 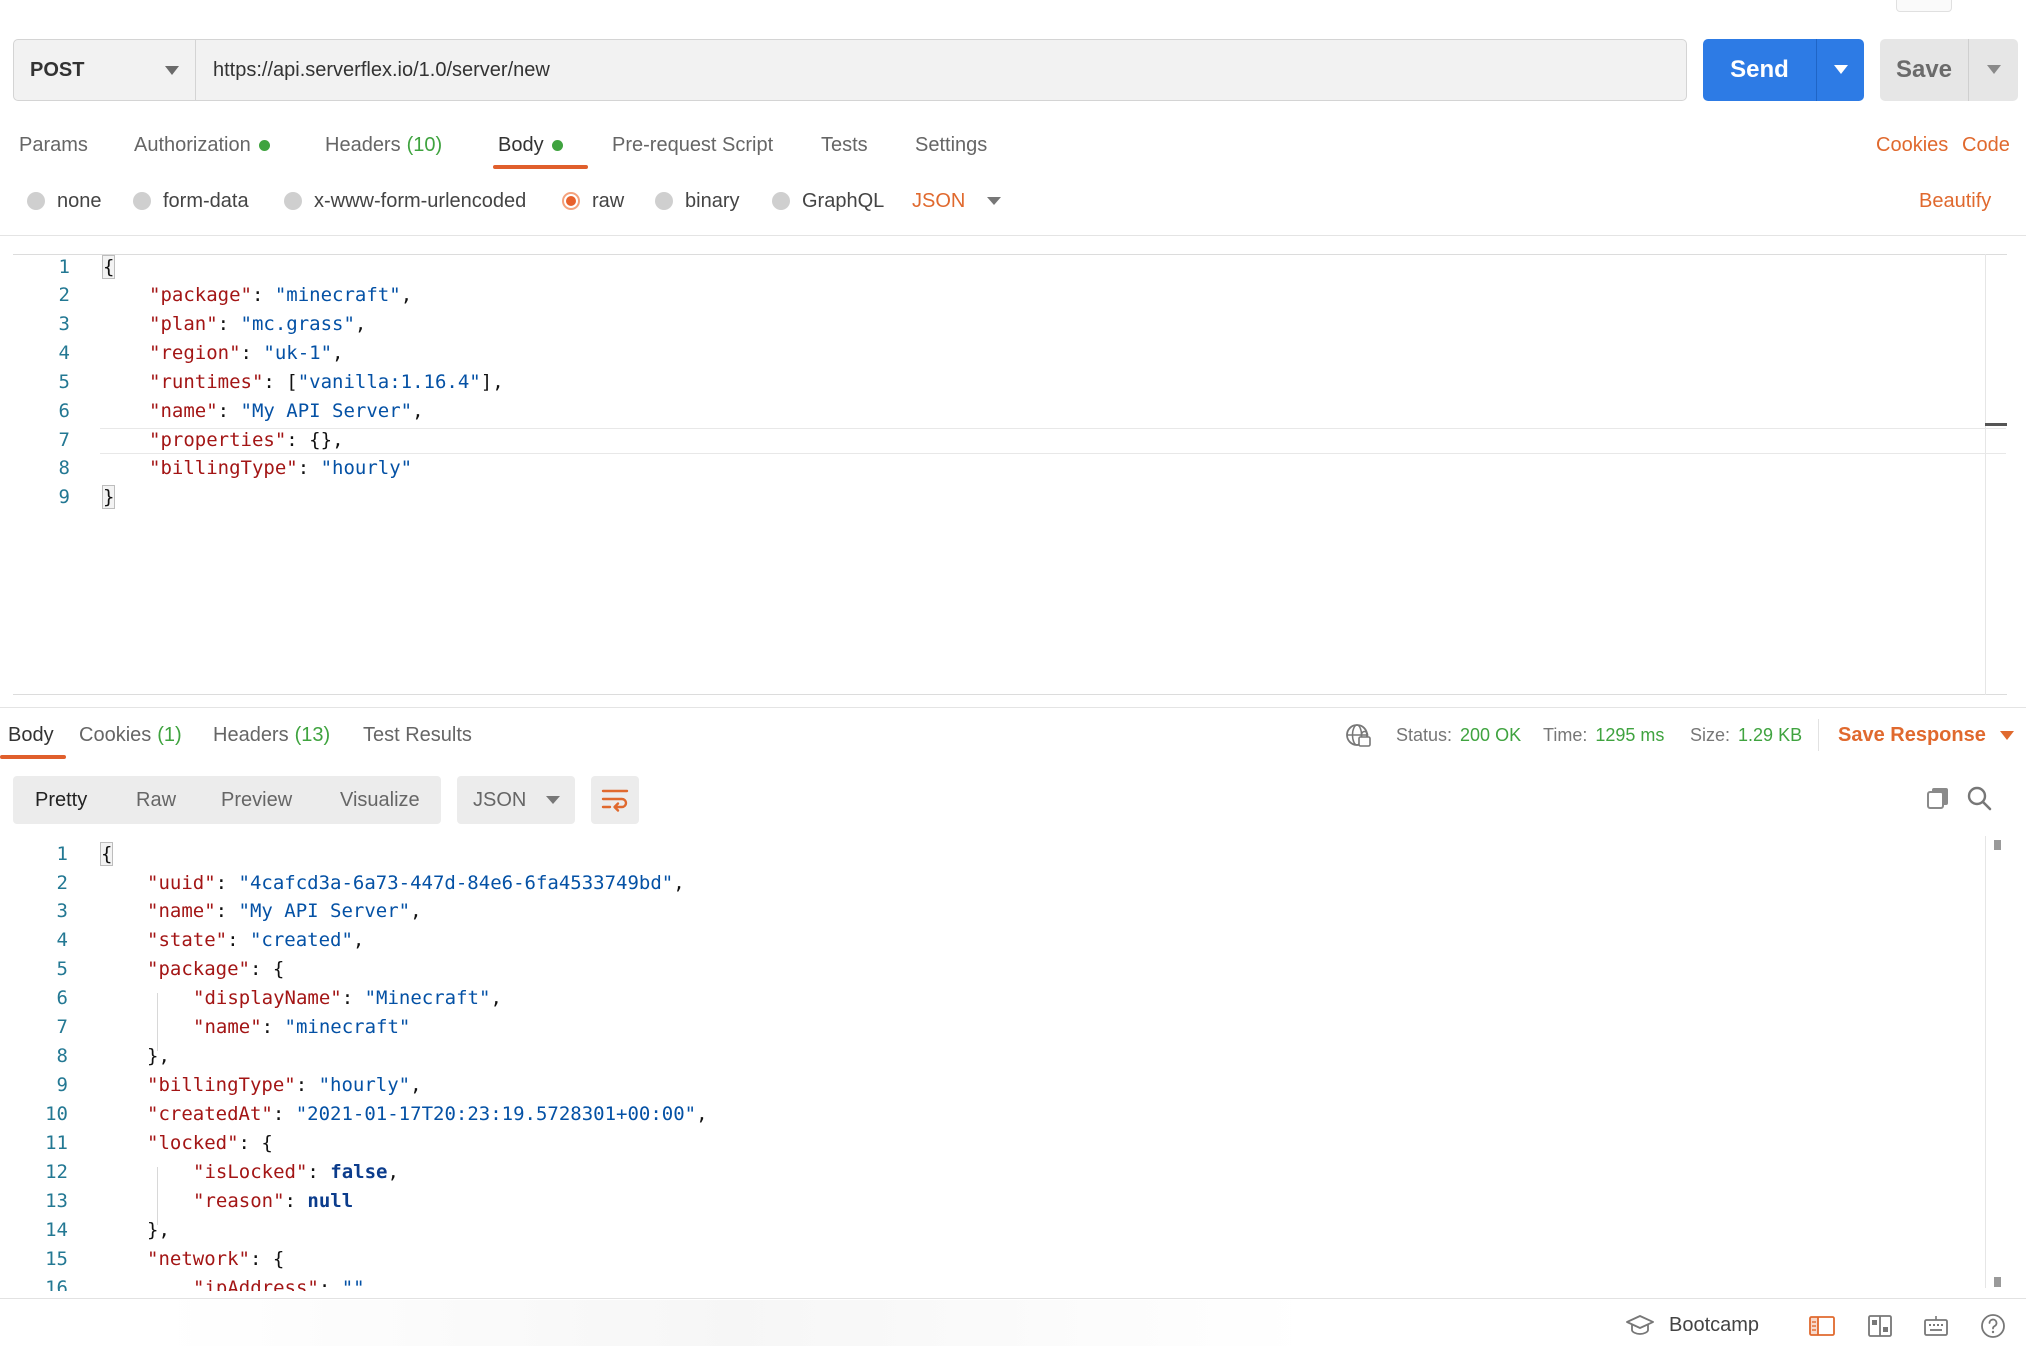 I want to click on json-string: "minecraft", so click(x=347, y=1027).